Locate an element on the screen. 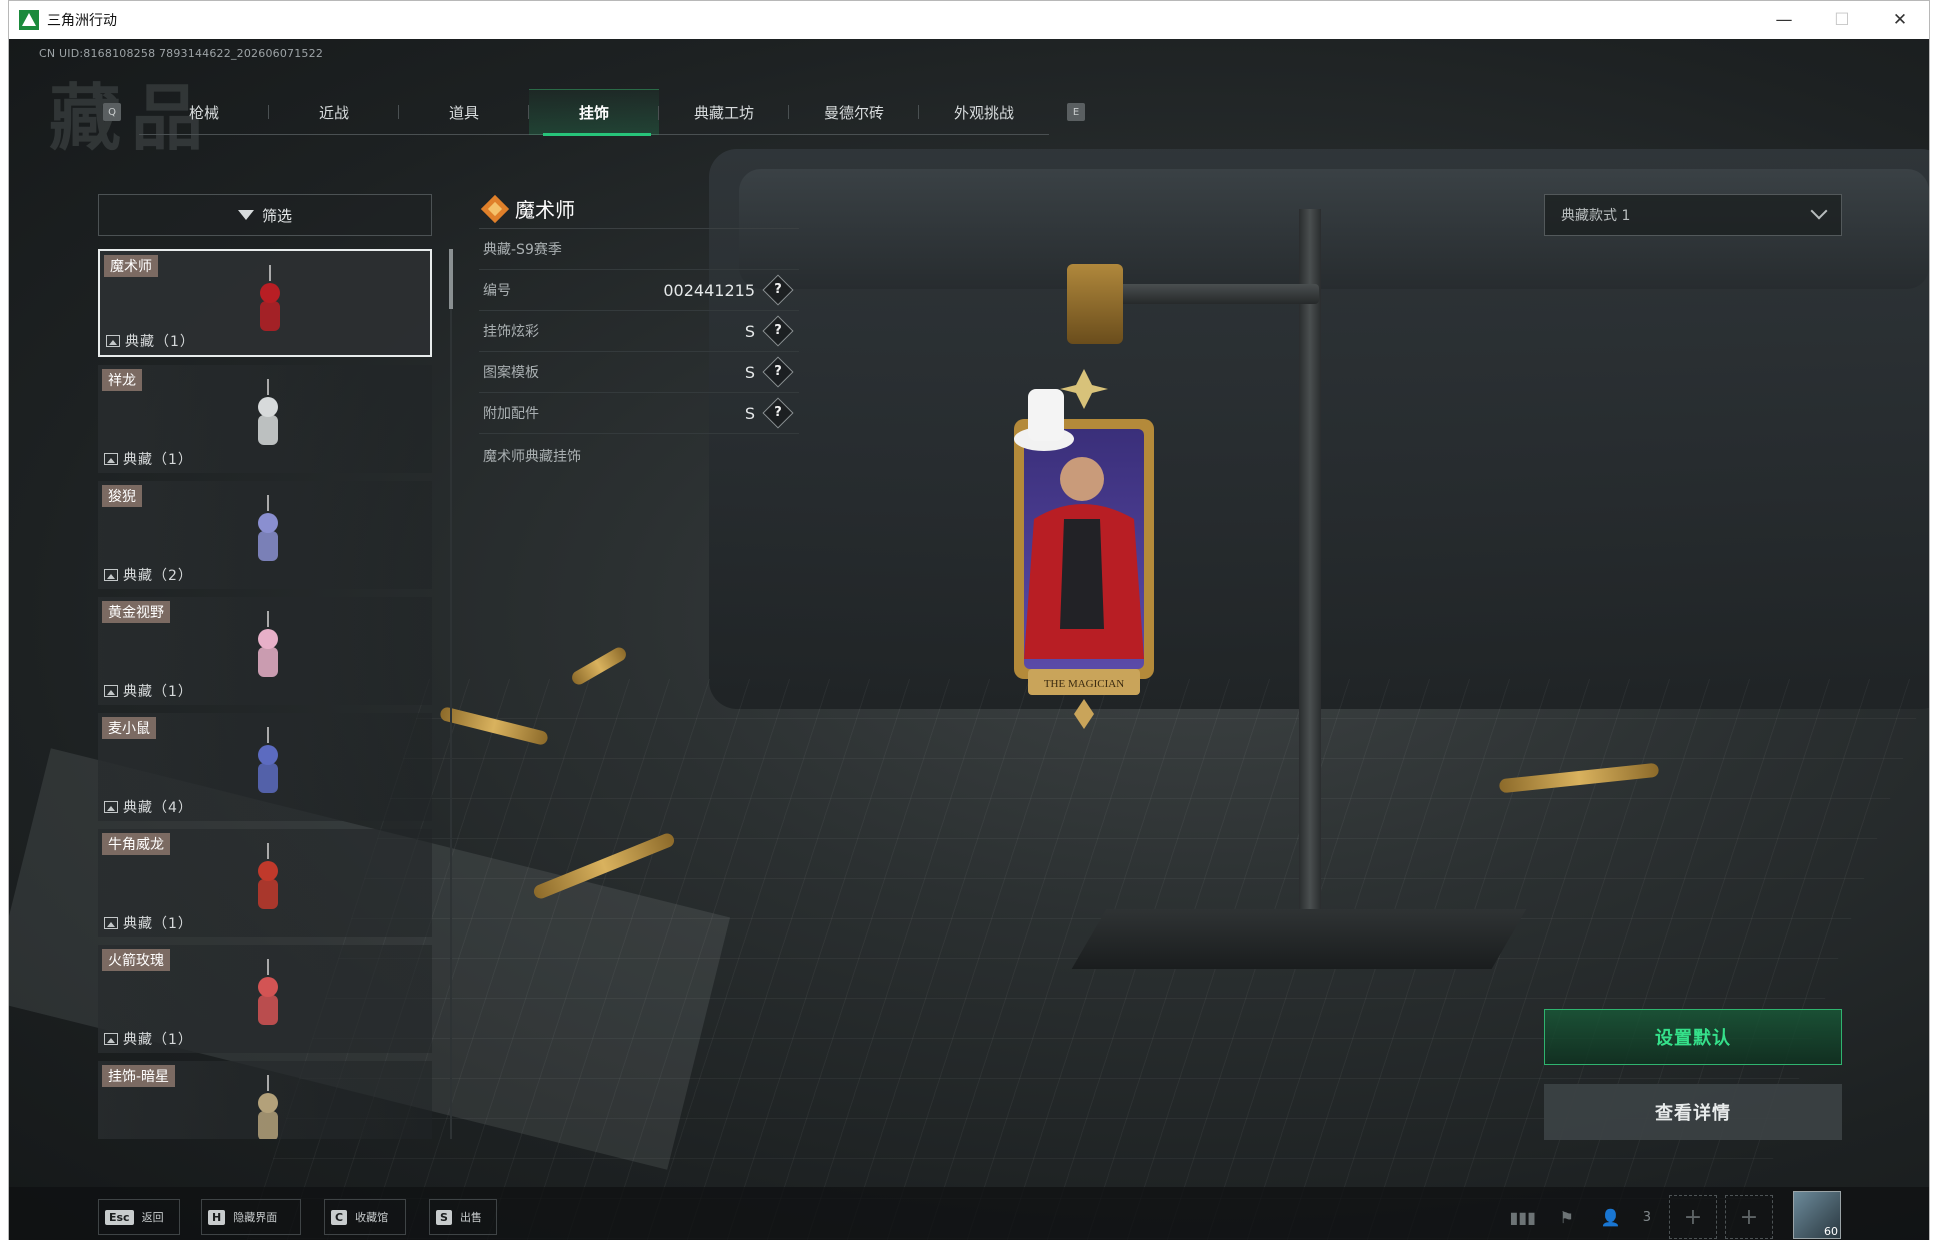 This screenshot has width=1938, height=1247. shortcut-key: Esc is located at coordinates (119, 1217).